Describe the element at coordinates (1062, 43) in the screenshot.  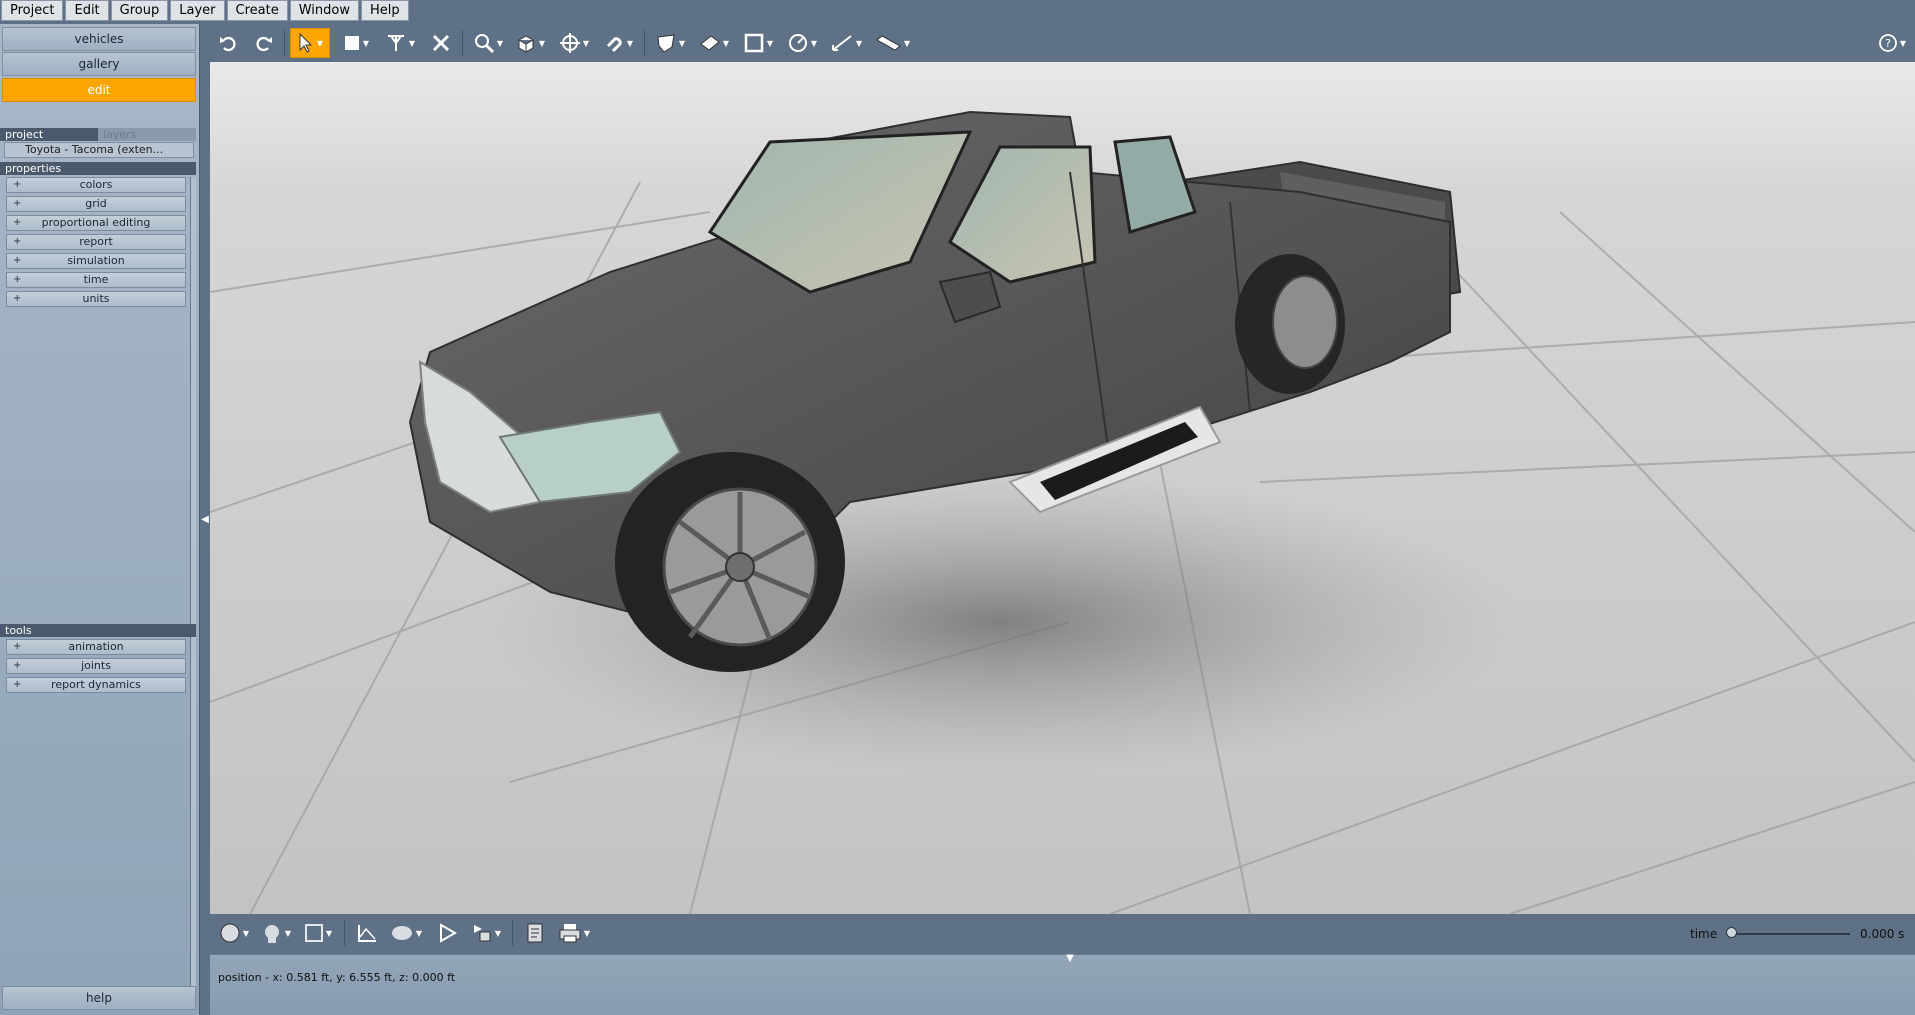
I see `toolbar: ▼ ▼ ▼ ▼ ▼ ▼ ▼ ▼ ▼ ▼ ▼ ▼ ▼ ? ▼` at that location.